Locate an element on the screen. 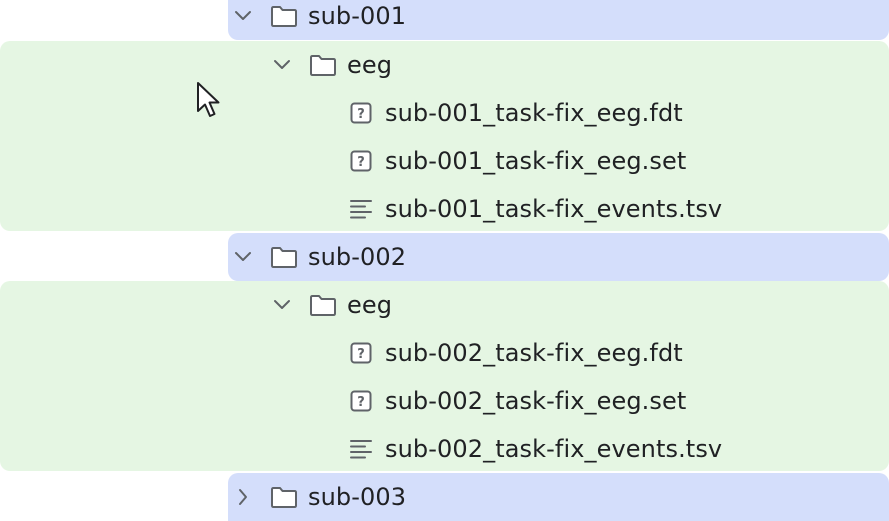  file-label: sub-001_task-fix_eeg.set is located at coordinates (536, 161).